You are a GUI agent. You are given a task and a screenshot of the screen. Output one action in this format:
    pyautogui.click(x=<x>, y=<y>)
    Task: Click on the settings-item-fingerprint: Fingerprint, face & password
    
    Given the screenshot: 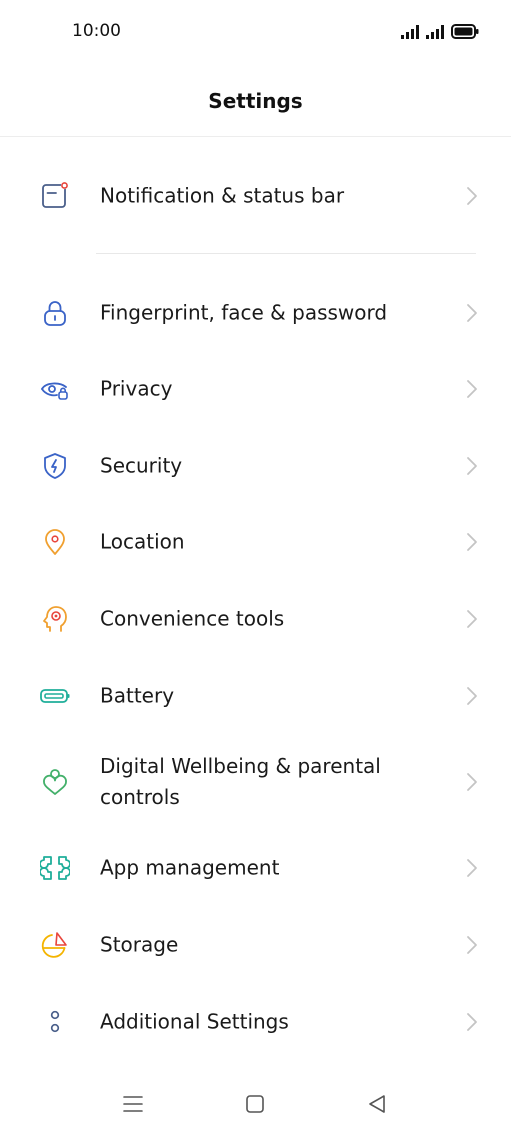 What is the action you would take?
    pyautogui.click(x=255, y=313)
    